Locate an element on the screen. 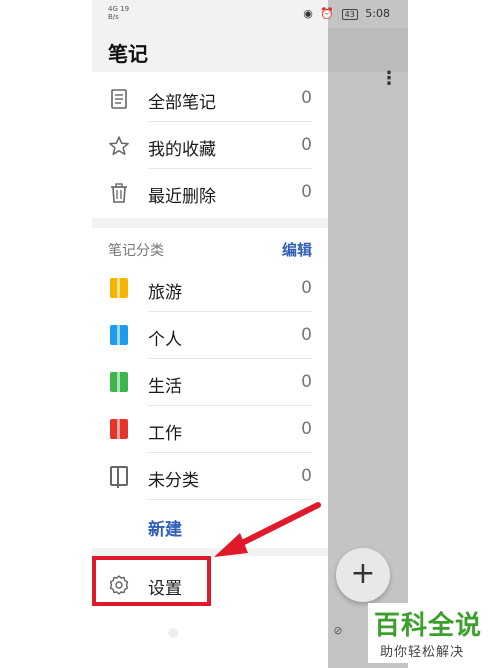 The width and height of the screenshot is (500, 668). category-label: 个人 is located at coordinates (165, 340).